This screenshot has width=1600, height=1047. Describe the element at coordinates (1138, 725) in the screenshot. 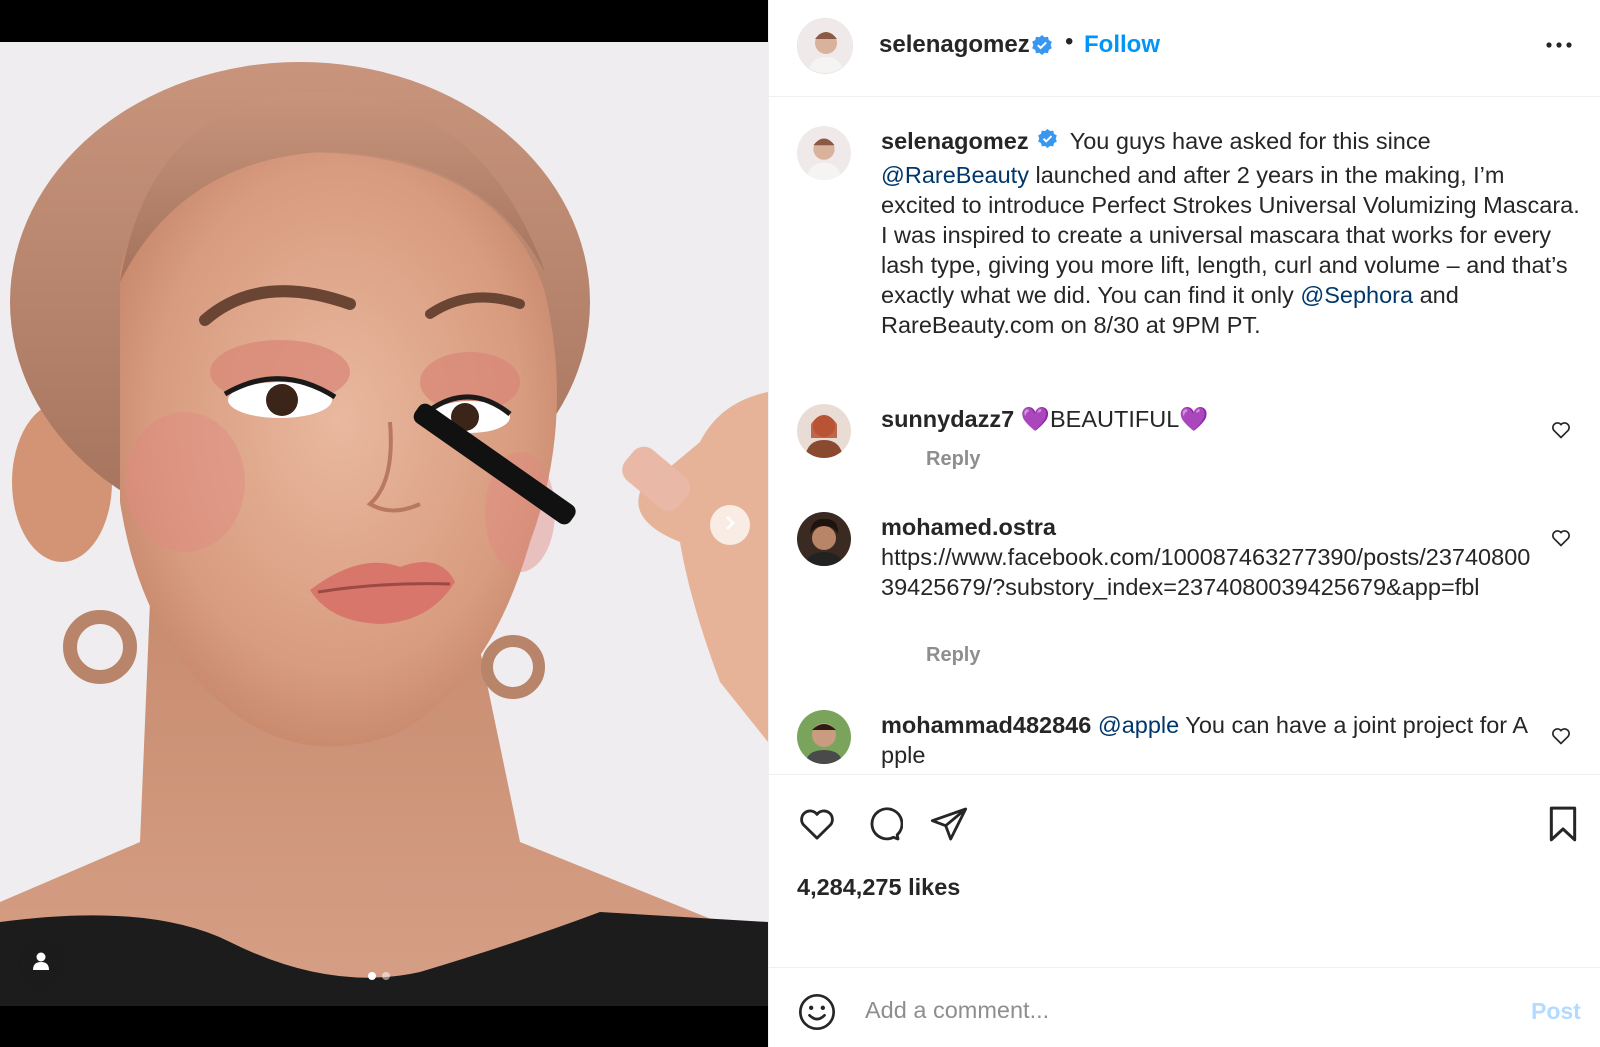

I see `mention-apple: @apple` at that location.